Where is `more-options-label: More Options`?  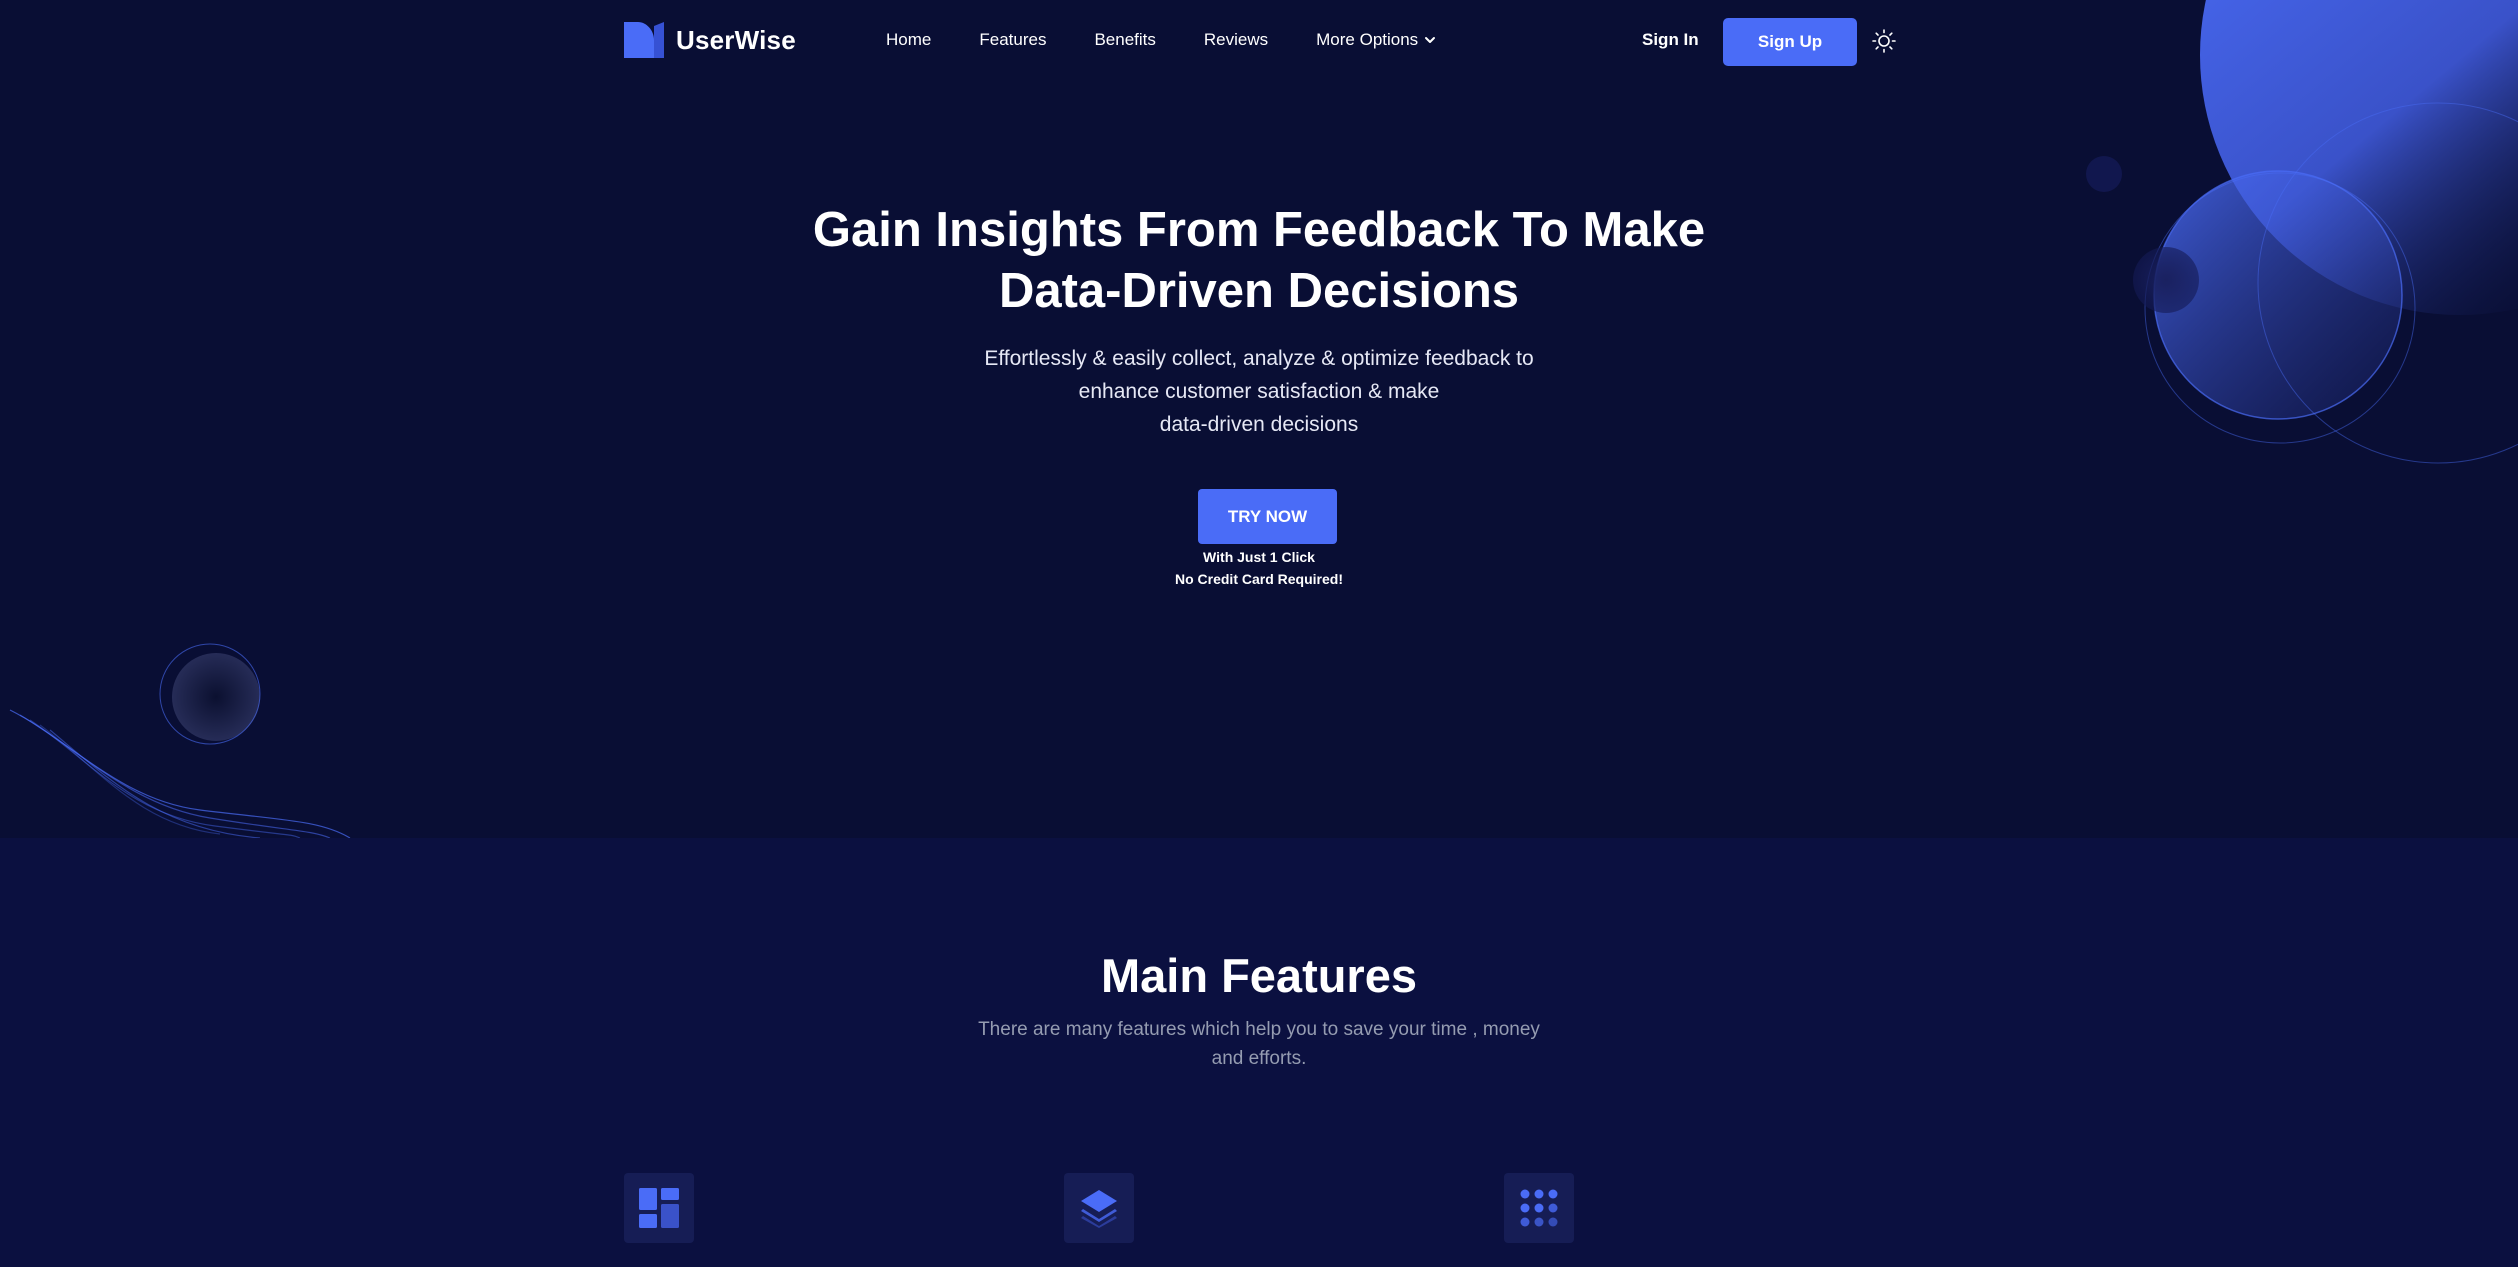
more-options-label: More Options is located at coordinates (1367, 39).